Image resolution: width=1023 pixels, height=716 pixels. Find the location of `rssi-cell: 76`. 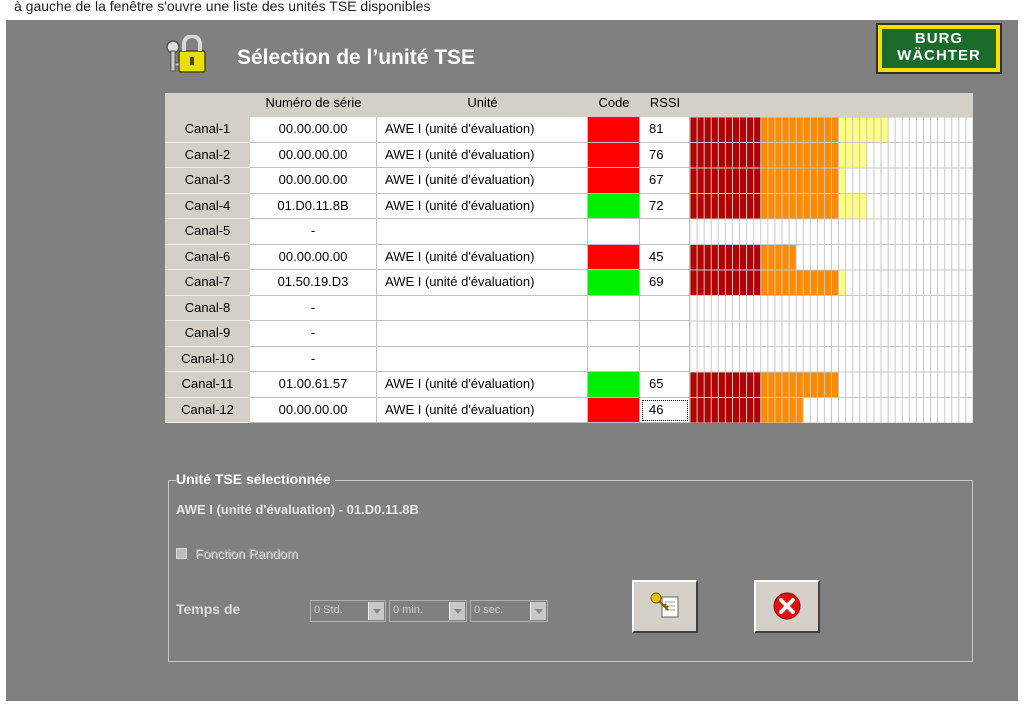

rssi-cell: 76 is located at coordinates (665, 155).